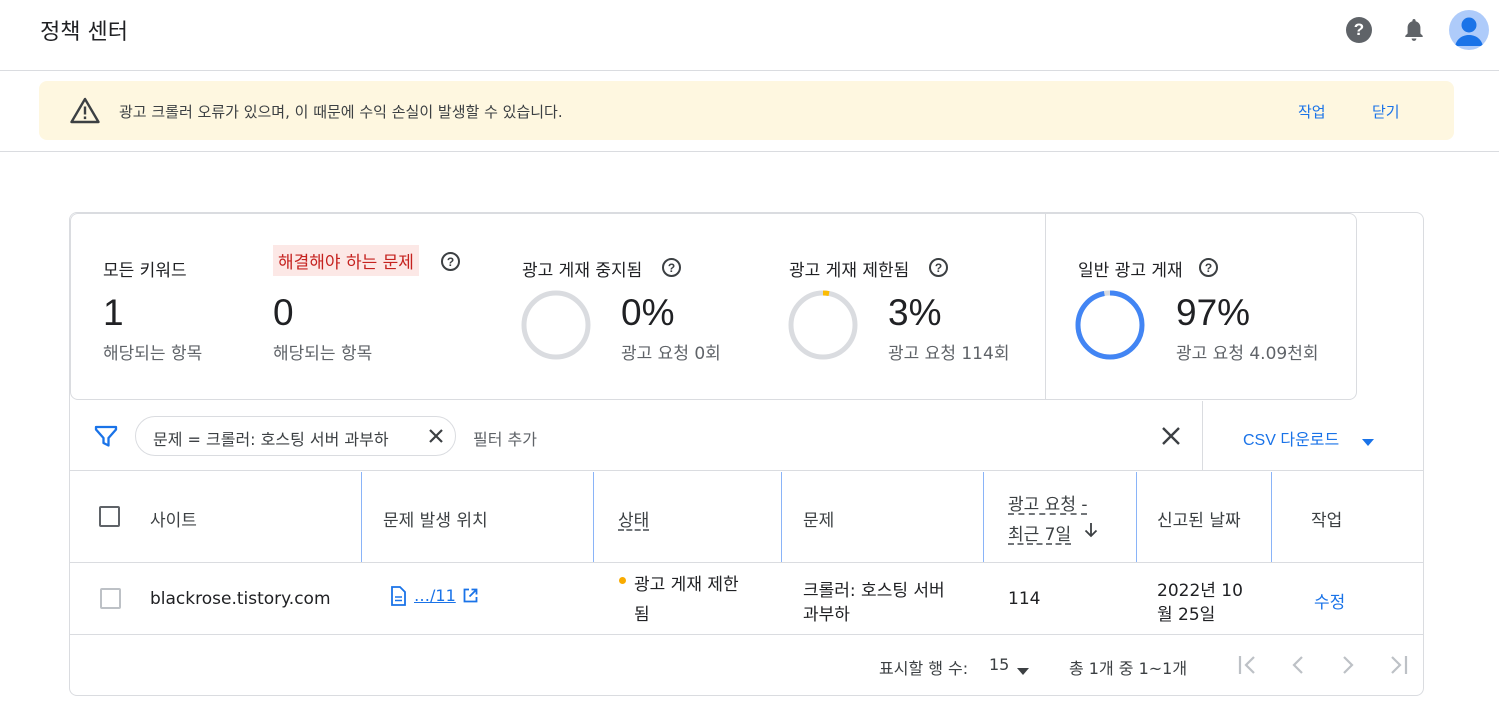 Image resolution: width=1499 pixels, height=727 pixels. What do you see at coordinates (109, 516) in the screenshot?
I see `select-all-checkbox` at bounding box center [109, 516].